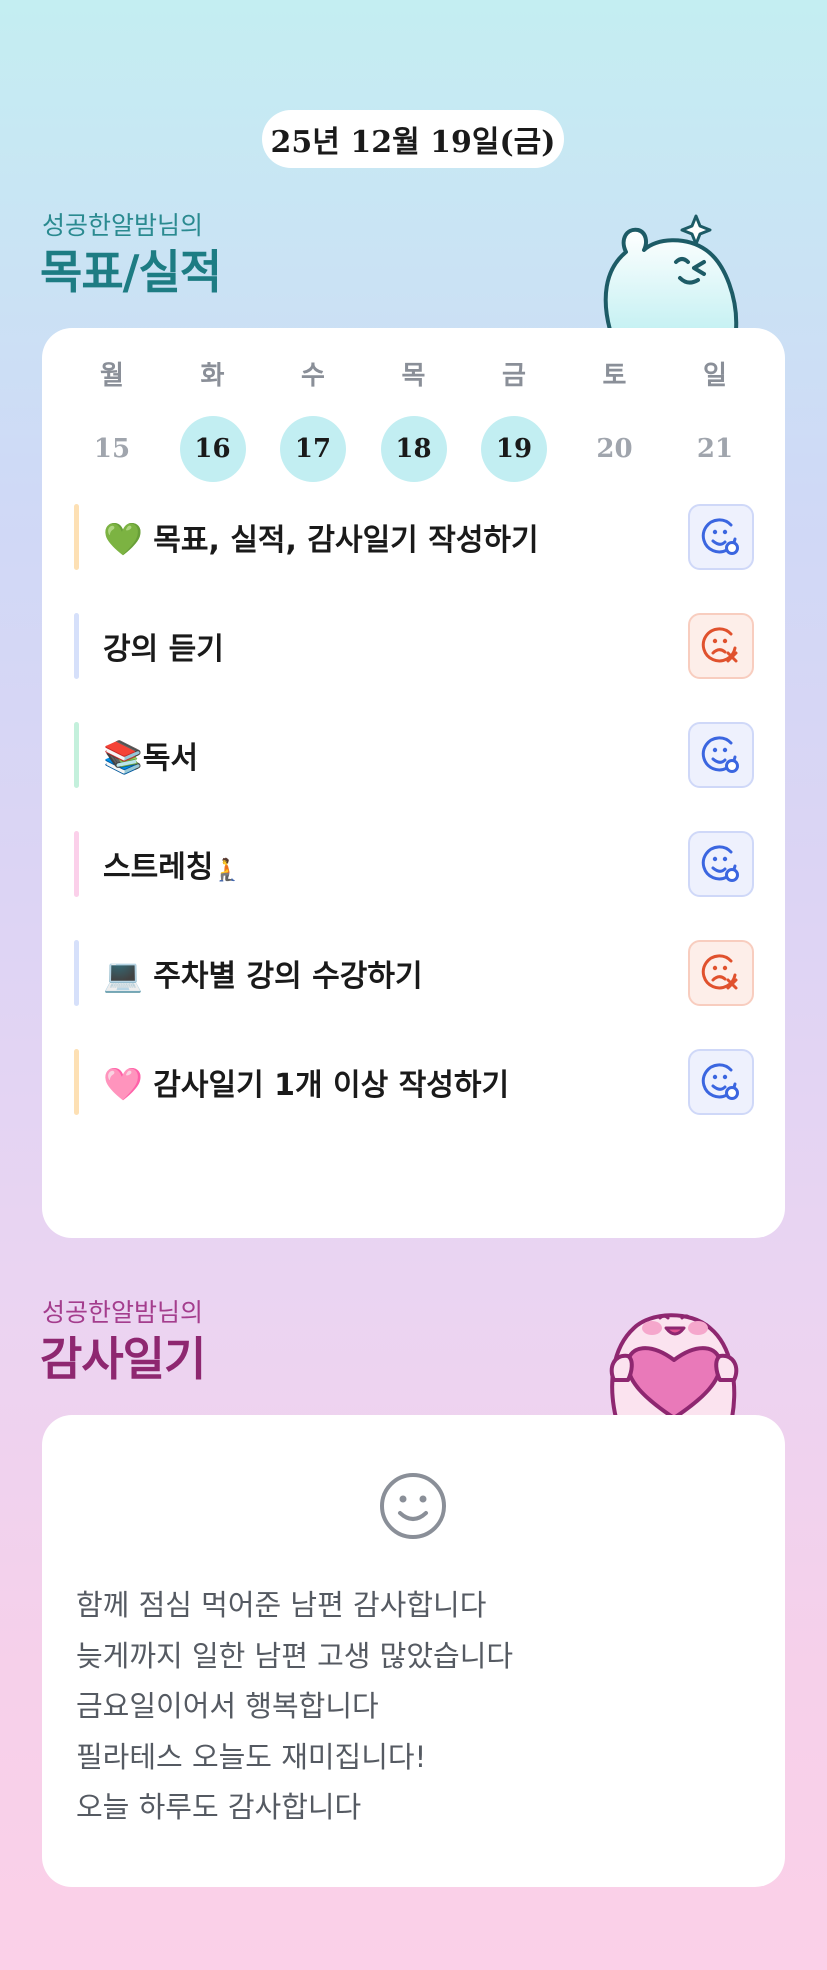 The width and height of the screenshot is (827, 1970). I want to click on goal-label: 목표, 실적, 감사일기 작성하기, so click(340, 540).